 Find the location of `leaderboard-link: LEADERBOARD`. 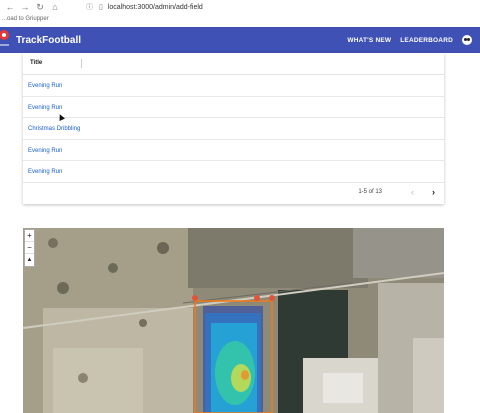

leaderboard-link: LEADERBOARD is located at coordinates (426, 40).